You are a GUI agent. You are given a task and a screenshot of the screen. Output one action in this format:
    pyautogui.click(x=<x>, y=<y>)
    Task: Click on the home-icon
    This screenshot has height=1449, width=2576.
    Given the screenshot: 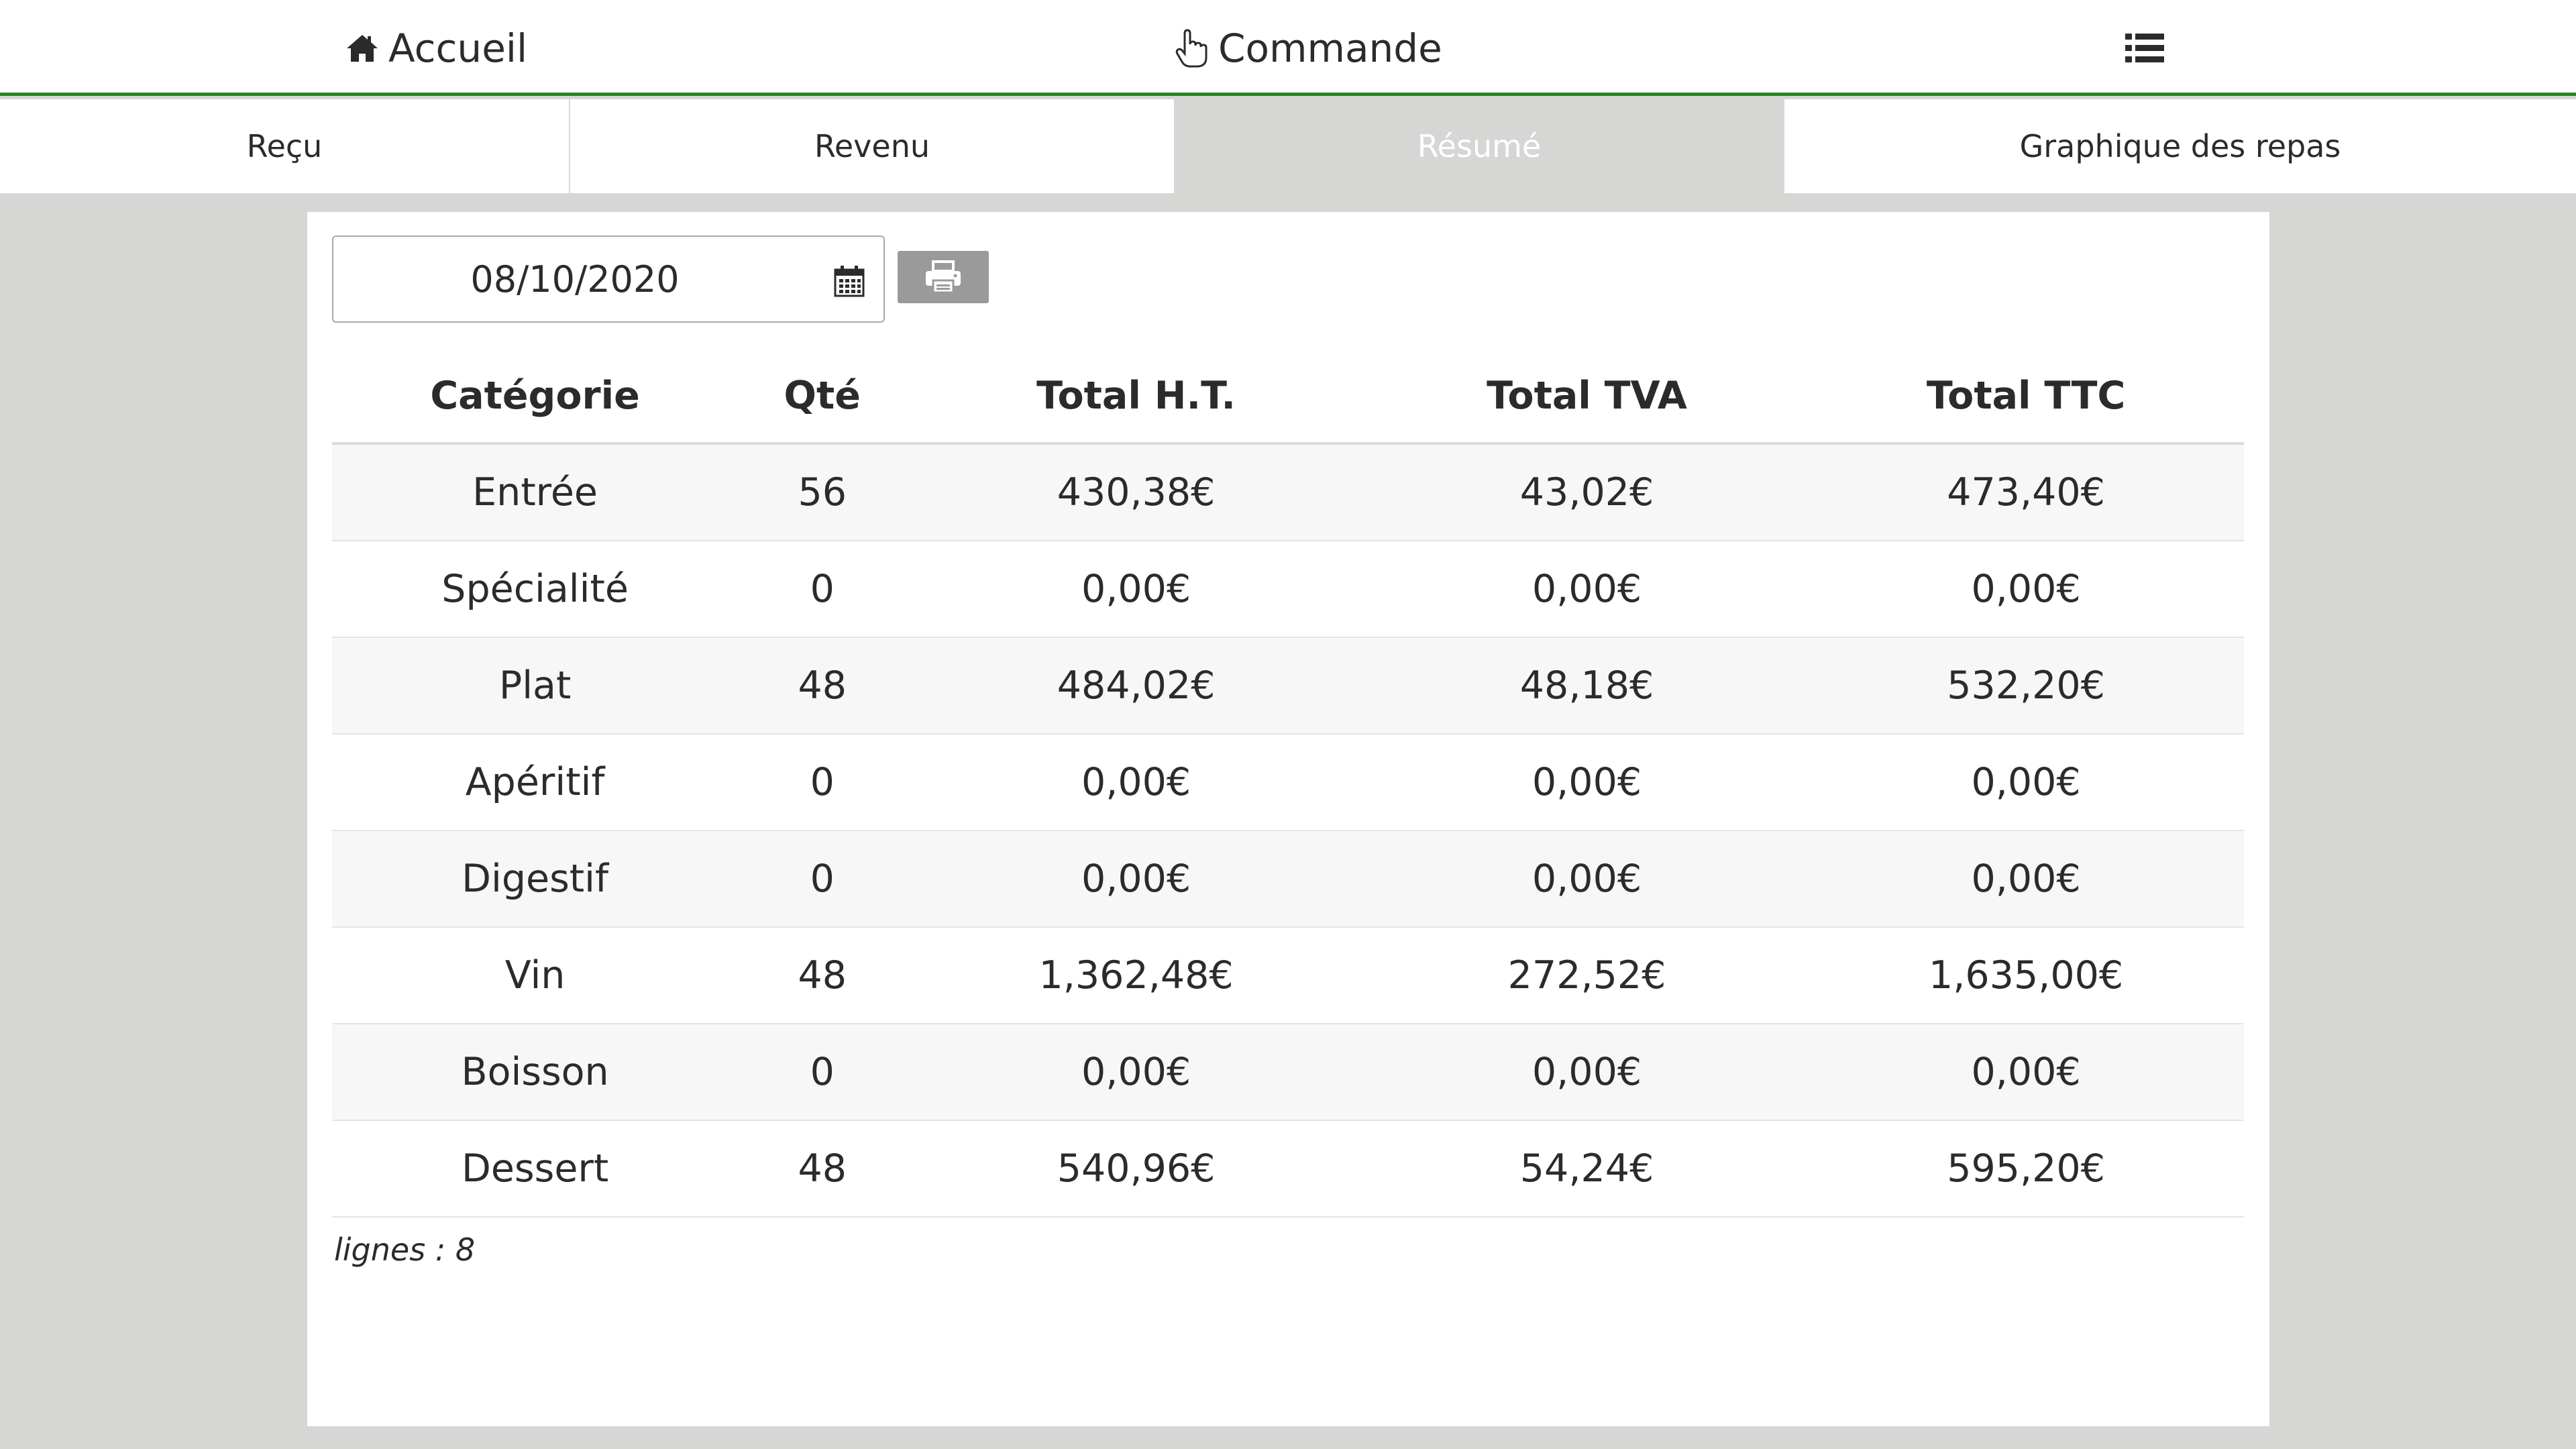 What is the action you would take?
    pyautogui.click(x=362, y=48)
    